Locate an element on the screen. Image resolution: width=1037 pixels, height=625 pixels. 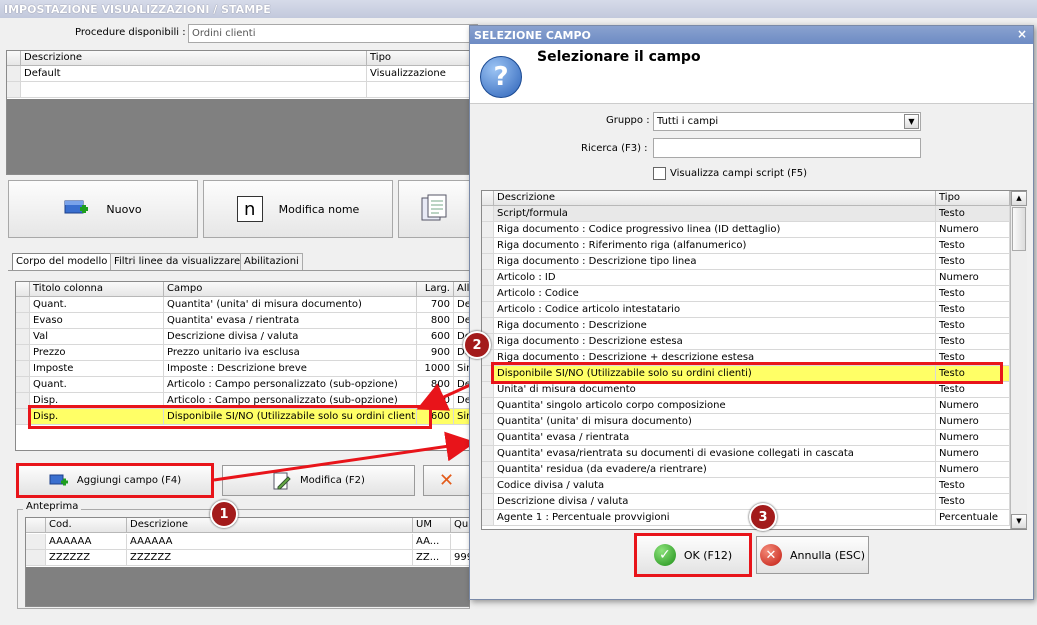
script-checkbox-label: Visualizza campi script (F5) is located at coordinates (739, 173).